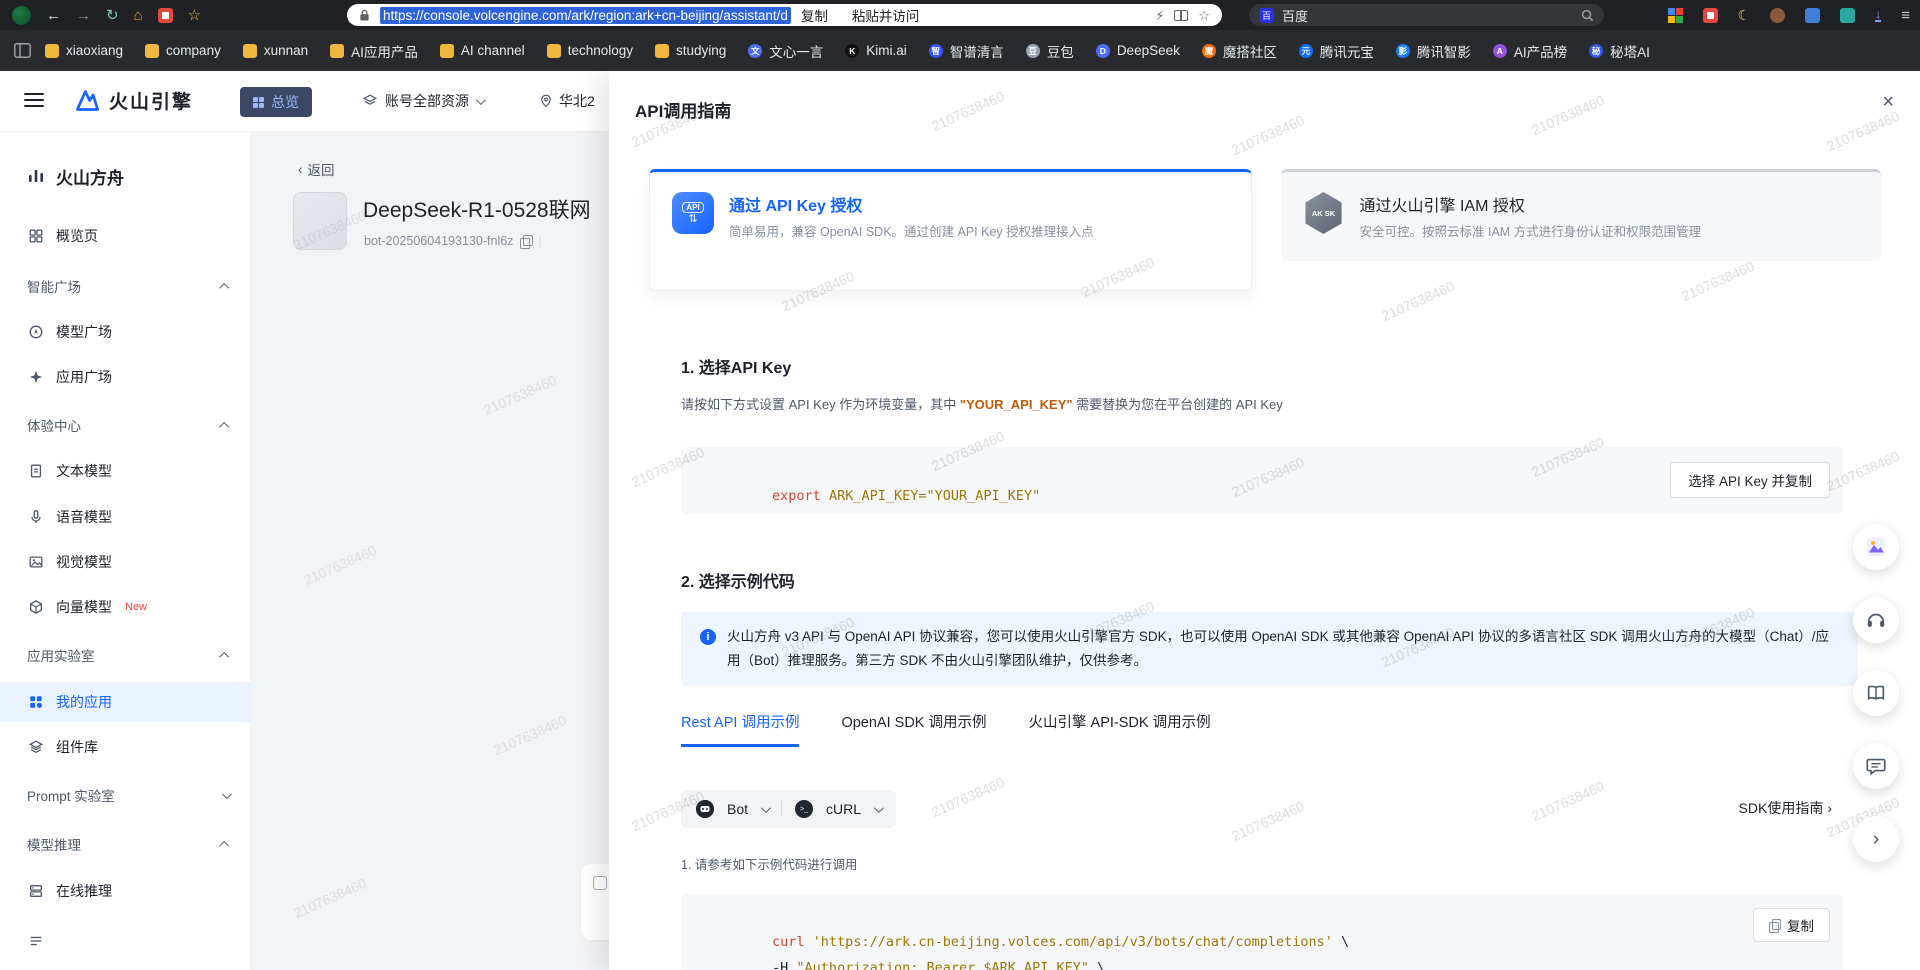 This screenshot has height=970, width=1920. What do you see at coordinates (1876, 620) in the screenshot?
I see `customer-service-button` at bounding box center [1876, 620].